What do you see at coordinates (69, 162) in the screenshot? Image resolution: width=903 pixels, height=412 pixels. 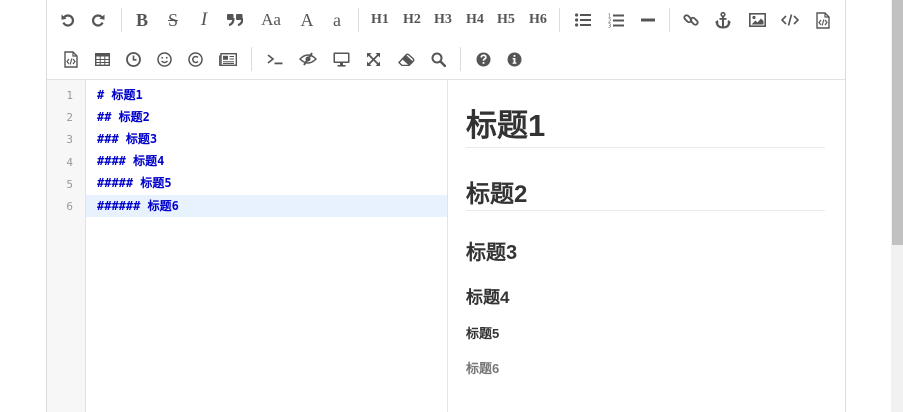 I see `line-number: 4` at bounding box center [69, 162].